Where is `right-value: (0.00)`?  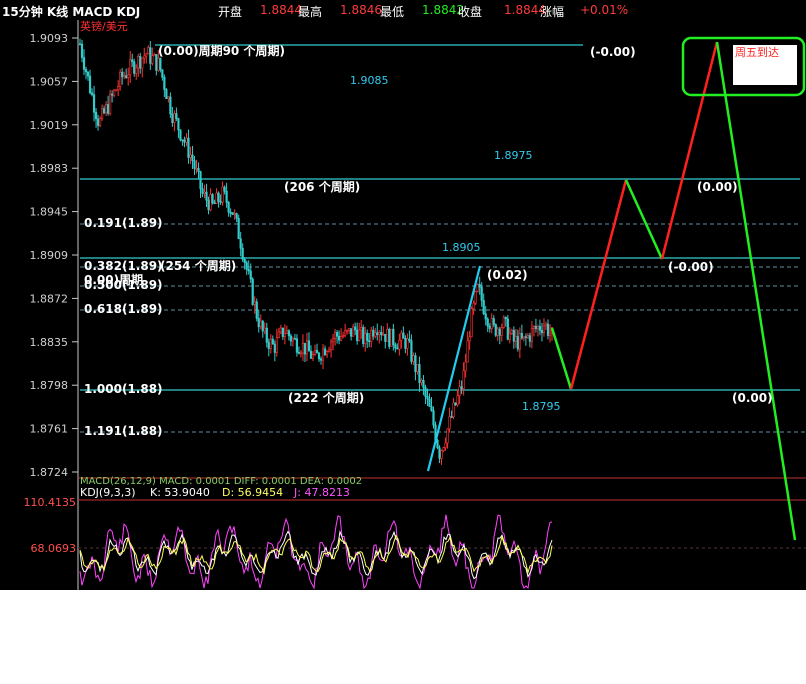 right-value: (0.00) is located at coordinates (717, 187).